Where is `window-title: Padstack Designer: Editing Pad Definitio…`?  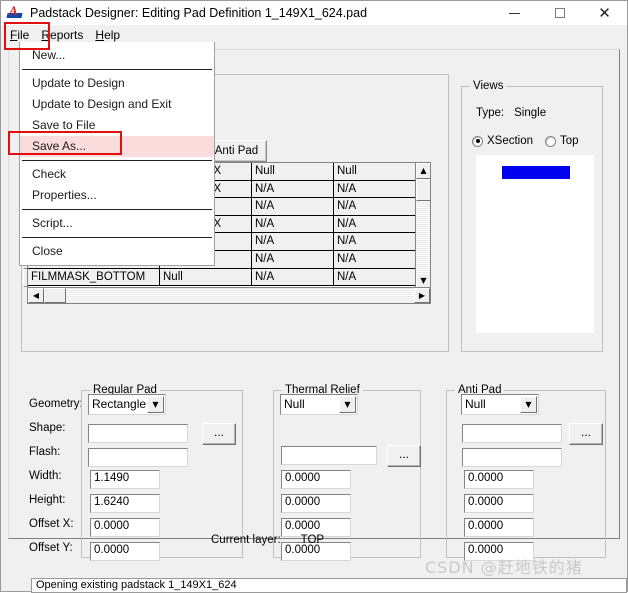 window-title: Padstack Designer: Editing Pad Definitio… is located at coordinates (199, 13).